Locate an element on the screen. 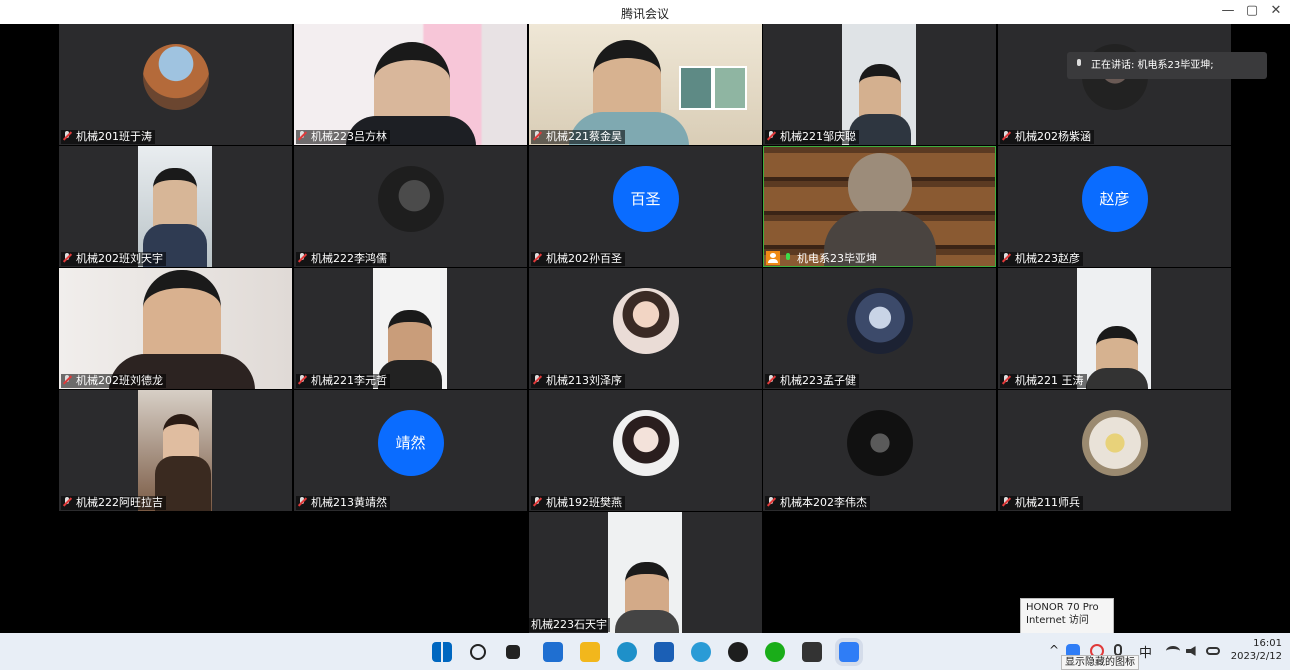  wifi-icon is located at coordinates (1173, 651).